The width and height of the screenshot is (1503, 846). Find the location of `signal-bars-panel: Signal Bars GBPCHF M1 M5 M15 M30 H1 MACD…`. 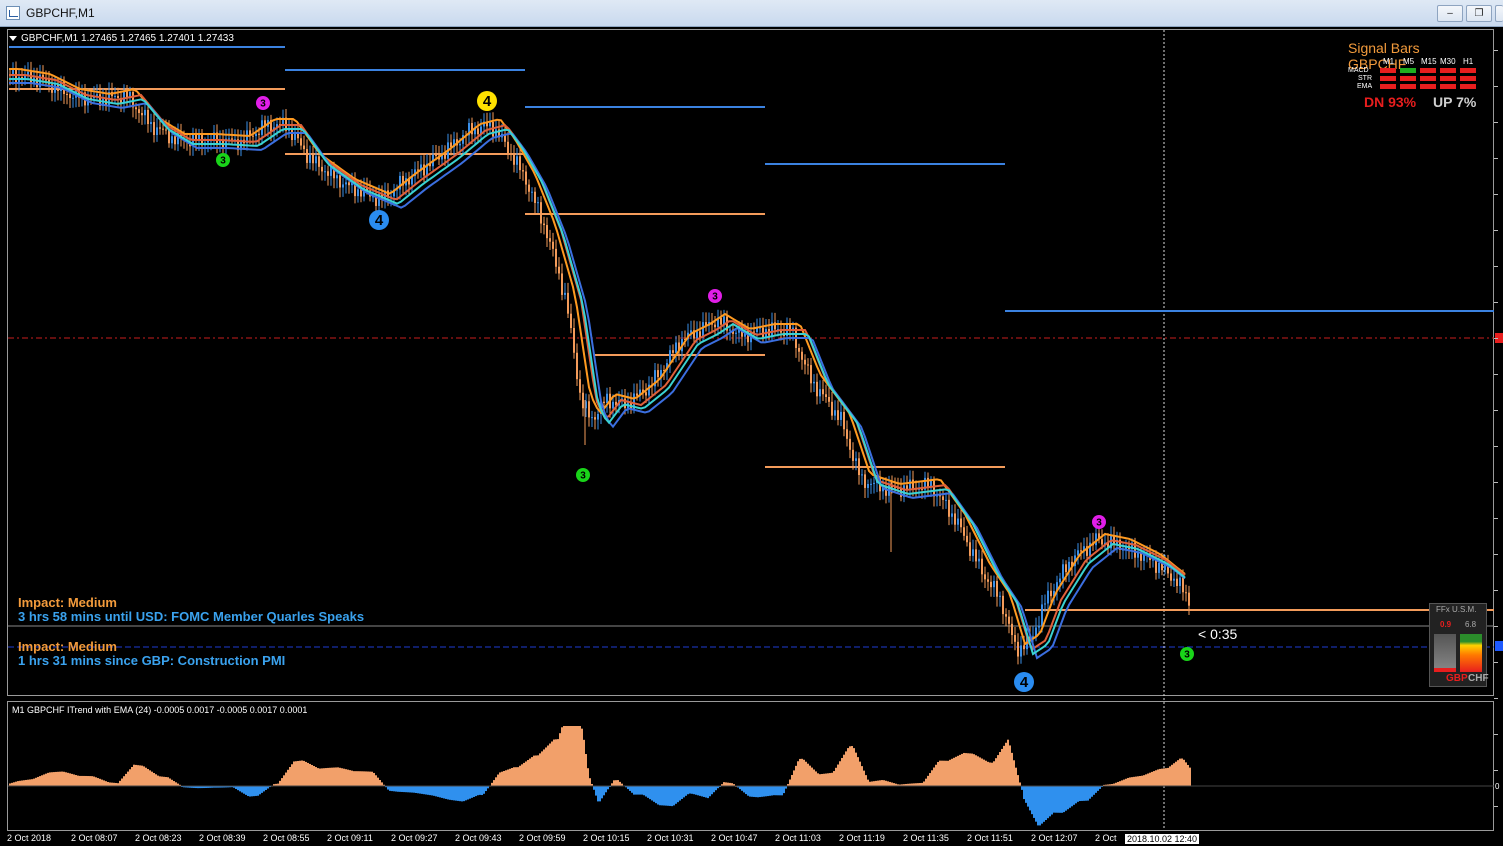

signal-bars-panel: Signal Bars GBPCHF M1 M5 M15 M30 H1 MACD… is located at coordinates (1410, 76).